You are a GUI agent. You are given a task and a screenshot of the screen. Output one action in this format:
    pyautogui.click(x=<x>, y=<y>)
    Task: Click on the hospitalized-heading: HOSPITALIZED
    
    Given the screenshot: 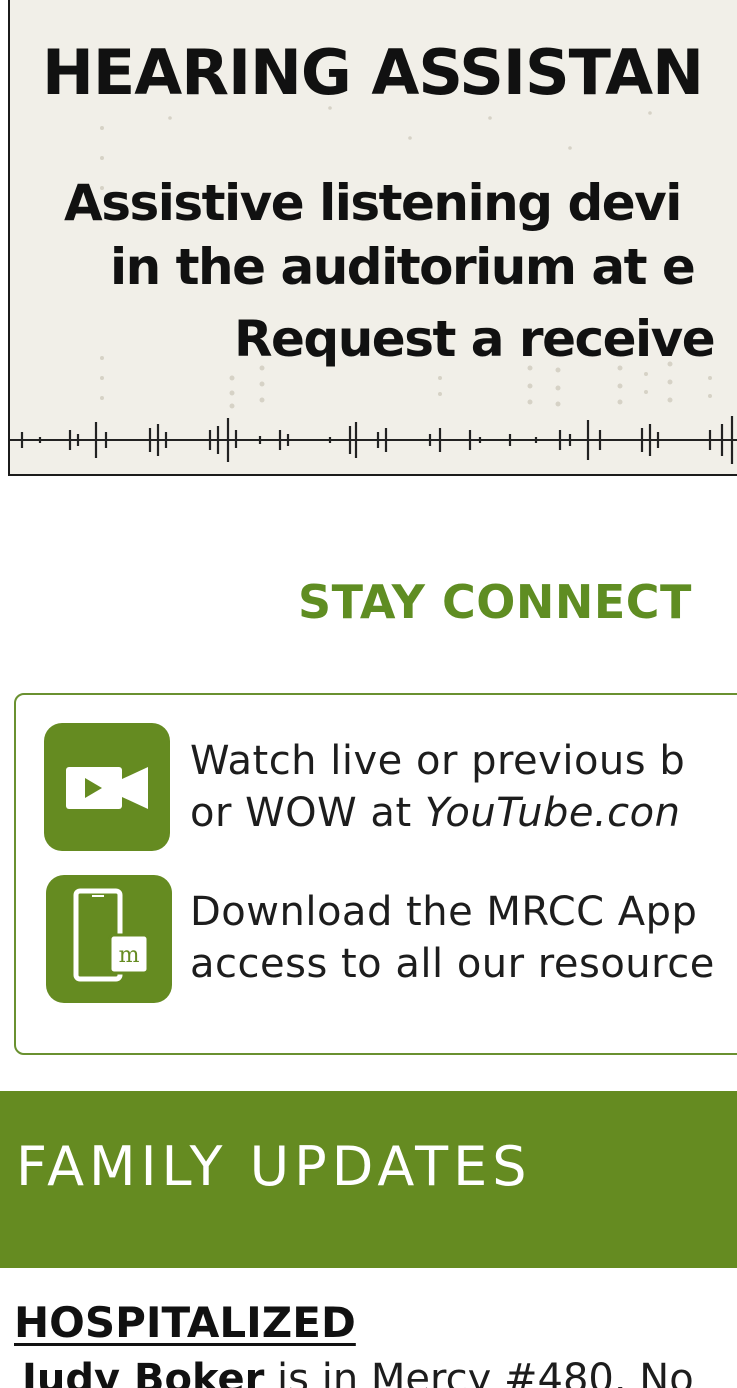 What is the action you would take?
    pyautogui.click(x=185, y=1322)
    